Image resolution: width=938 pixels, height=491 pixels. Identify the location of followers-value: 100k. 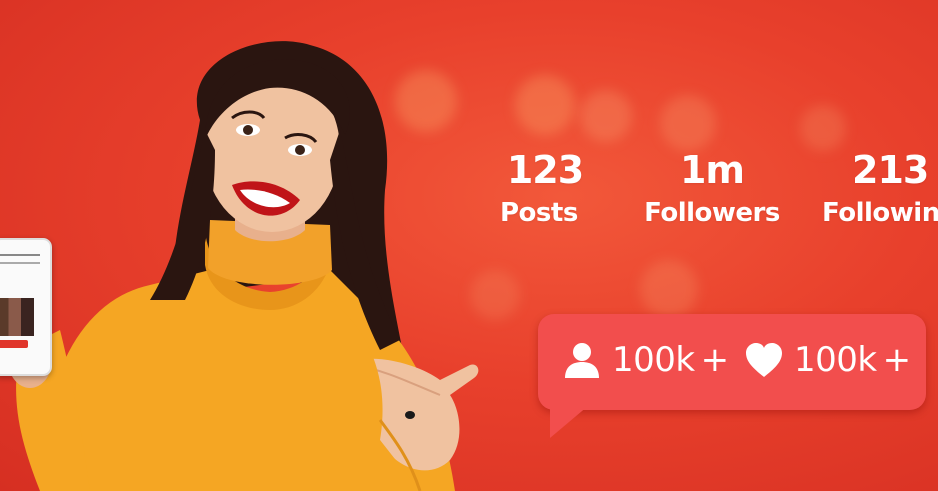
(653, 360).